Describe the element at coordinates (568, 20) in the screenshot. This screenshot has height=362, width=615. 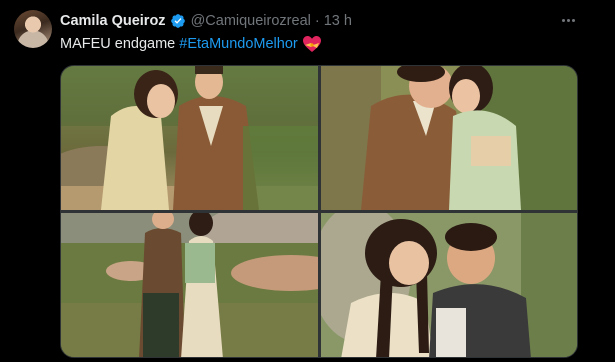
I see `more-options-icon` at that location.